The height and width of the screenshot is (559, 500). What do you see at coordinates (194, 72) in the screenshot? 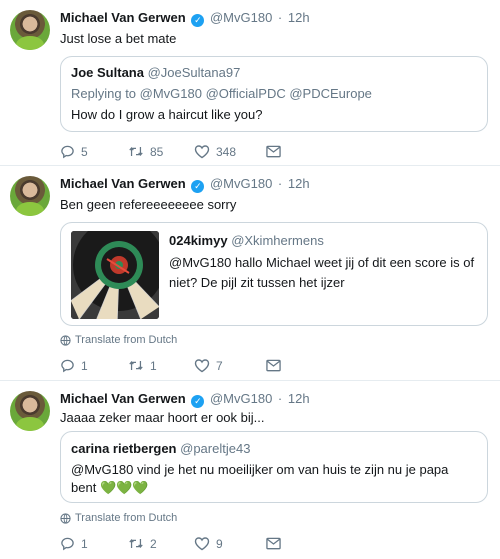
I see `quote-author-handle: @JoeSultana97` at bounding box center [194, 72].